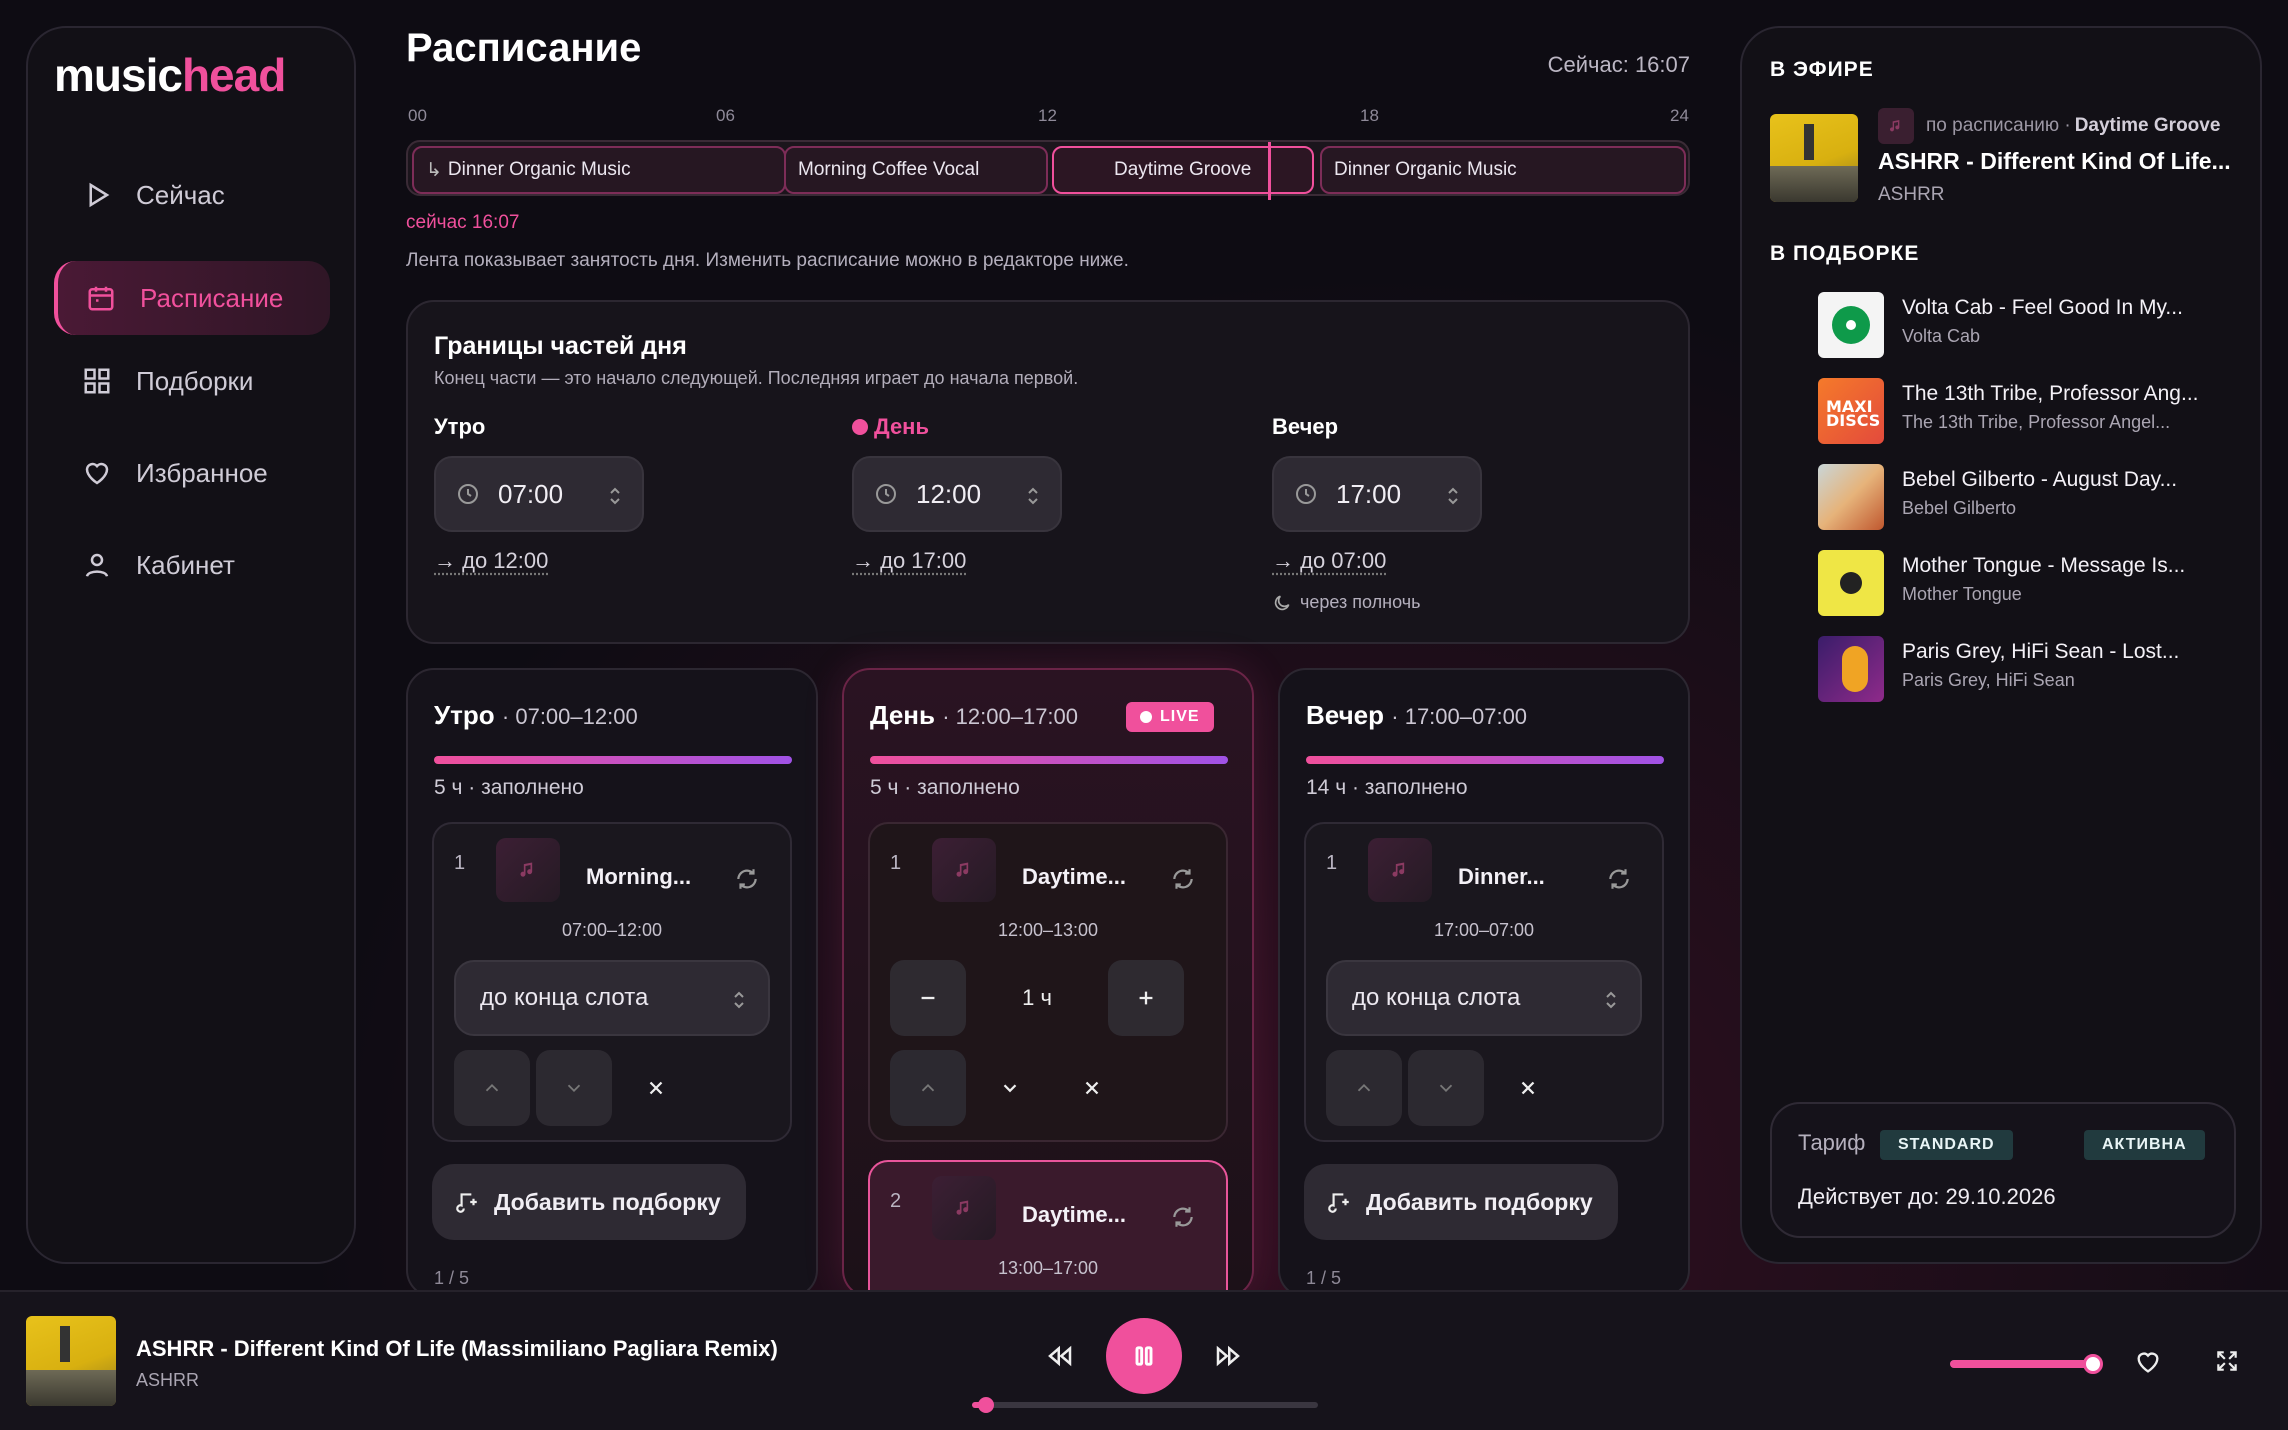 This screenshot has height=1430, width=2288. I want to click on morning-till-link: → до 12:00, so click(491, 561).